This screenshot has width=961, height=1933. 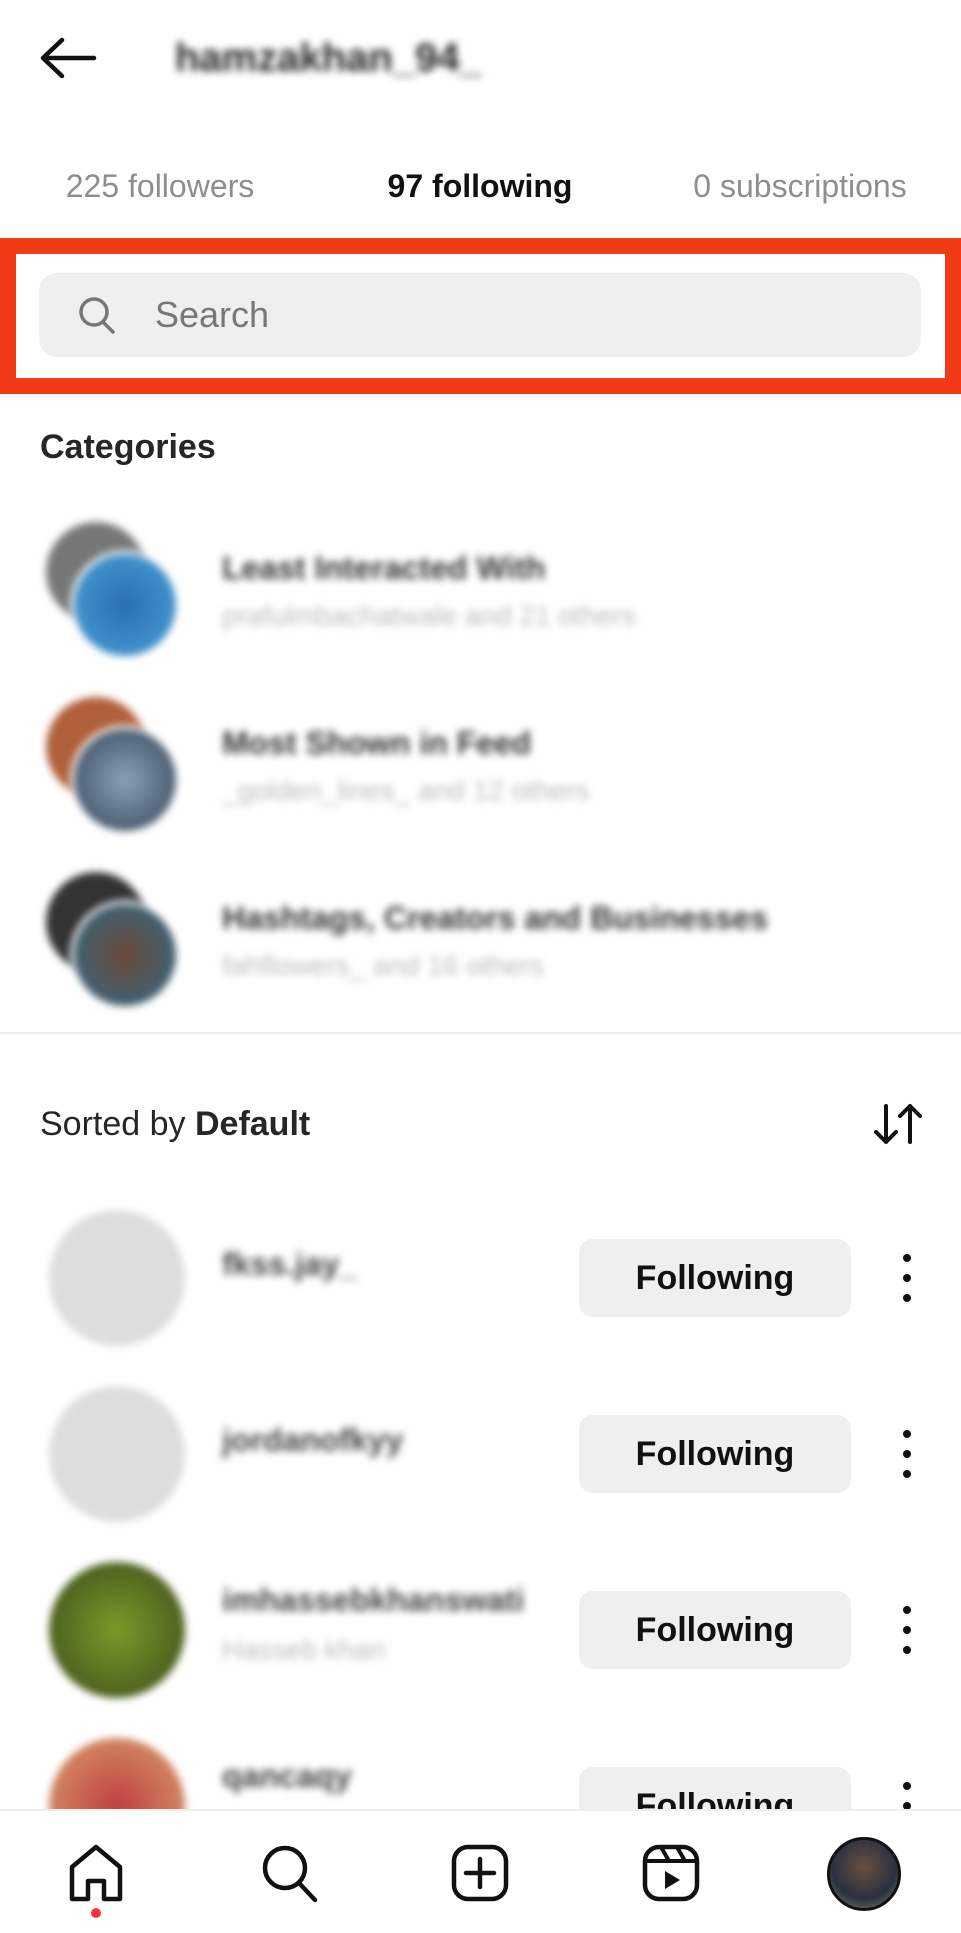 I want to click on username: qancaqy, so click(x=287, y=1776).